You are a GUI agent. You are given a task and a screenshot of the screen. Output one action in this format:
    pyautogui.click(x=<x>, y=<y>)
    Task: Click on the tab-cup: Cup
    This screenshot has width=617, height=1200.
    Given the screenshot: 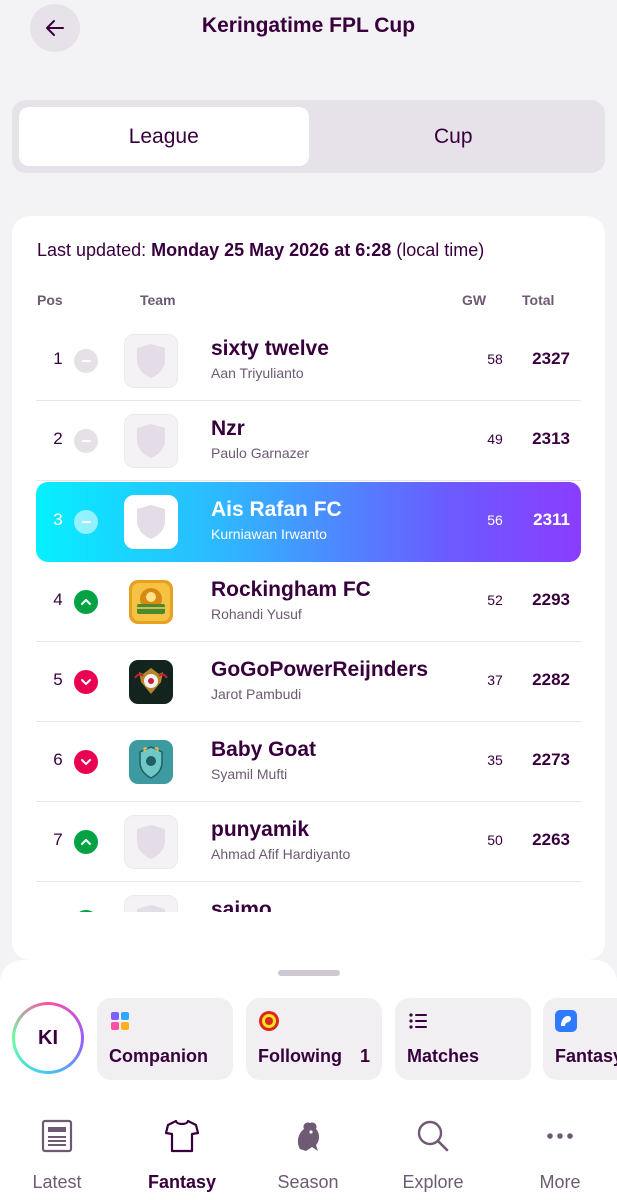 What is the action you would take?
    pyautogui.click(x=454, y=136)
    